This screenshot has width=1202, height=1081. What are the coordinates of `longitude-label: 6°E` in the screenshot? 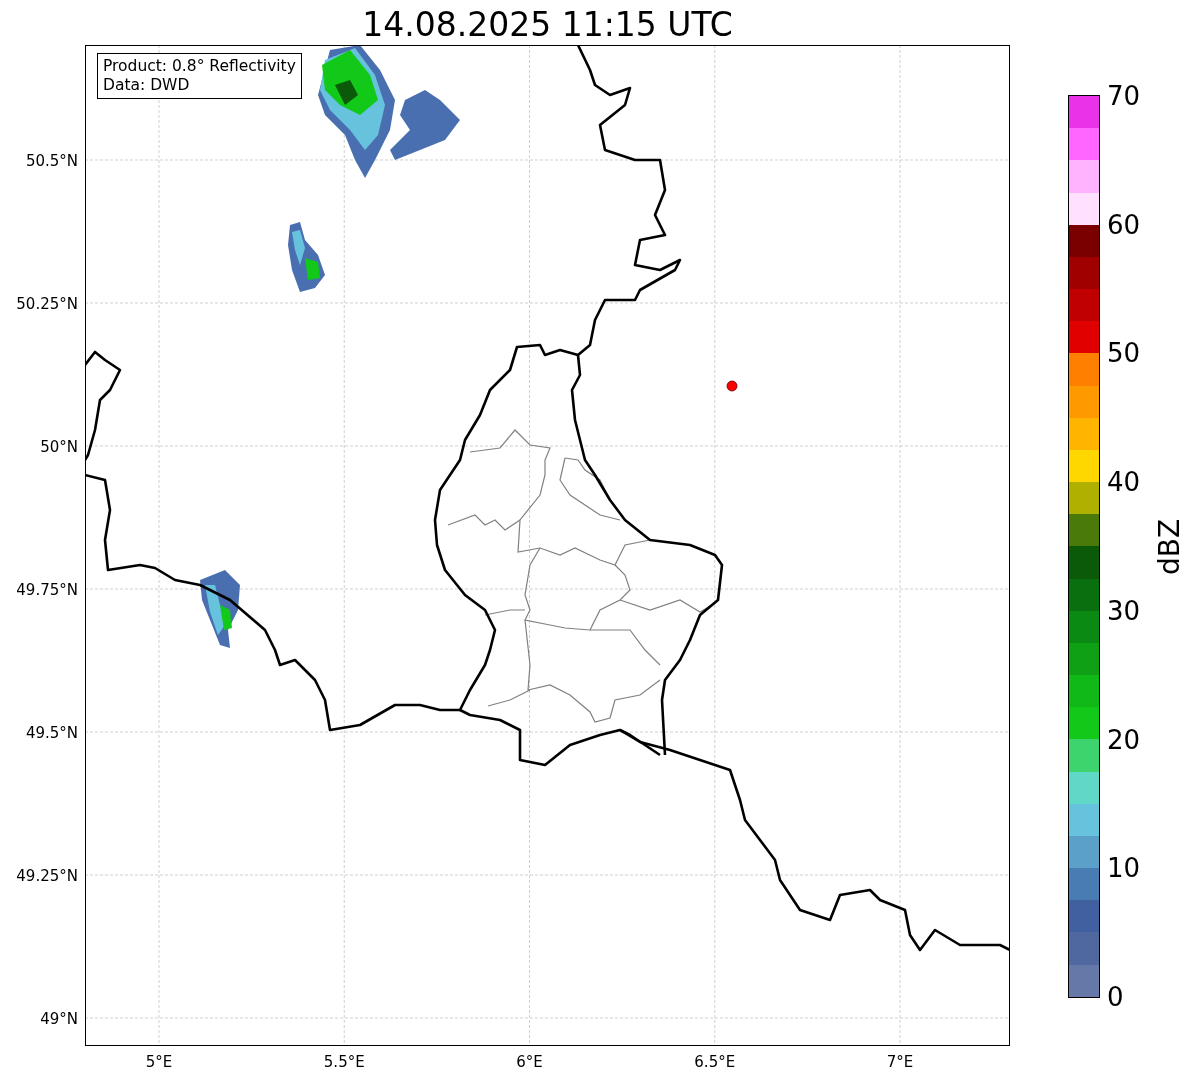 It's located at (529, 1062).